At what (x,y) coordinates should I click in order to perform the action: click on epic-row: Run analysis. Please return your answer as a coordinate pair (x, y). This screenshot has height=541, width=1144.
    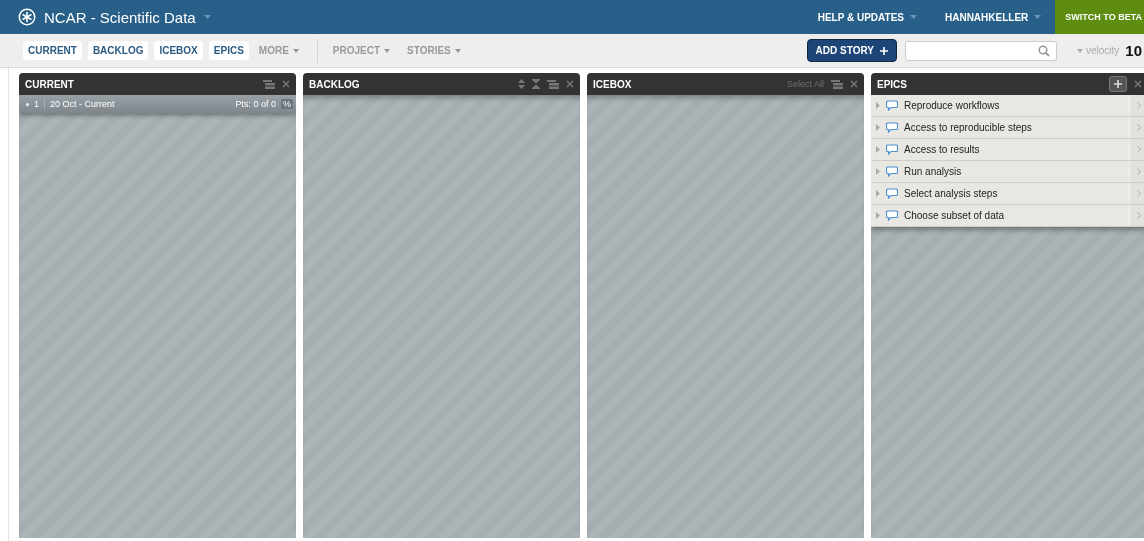
    Looking at the image, I should click on (1007, 172).